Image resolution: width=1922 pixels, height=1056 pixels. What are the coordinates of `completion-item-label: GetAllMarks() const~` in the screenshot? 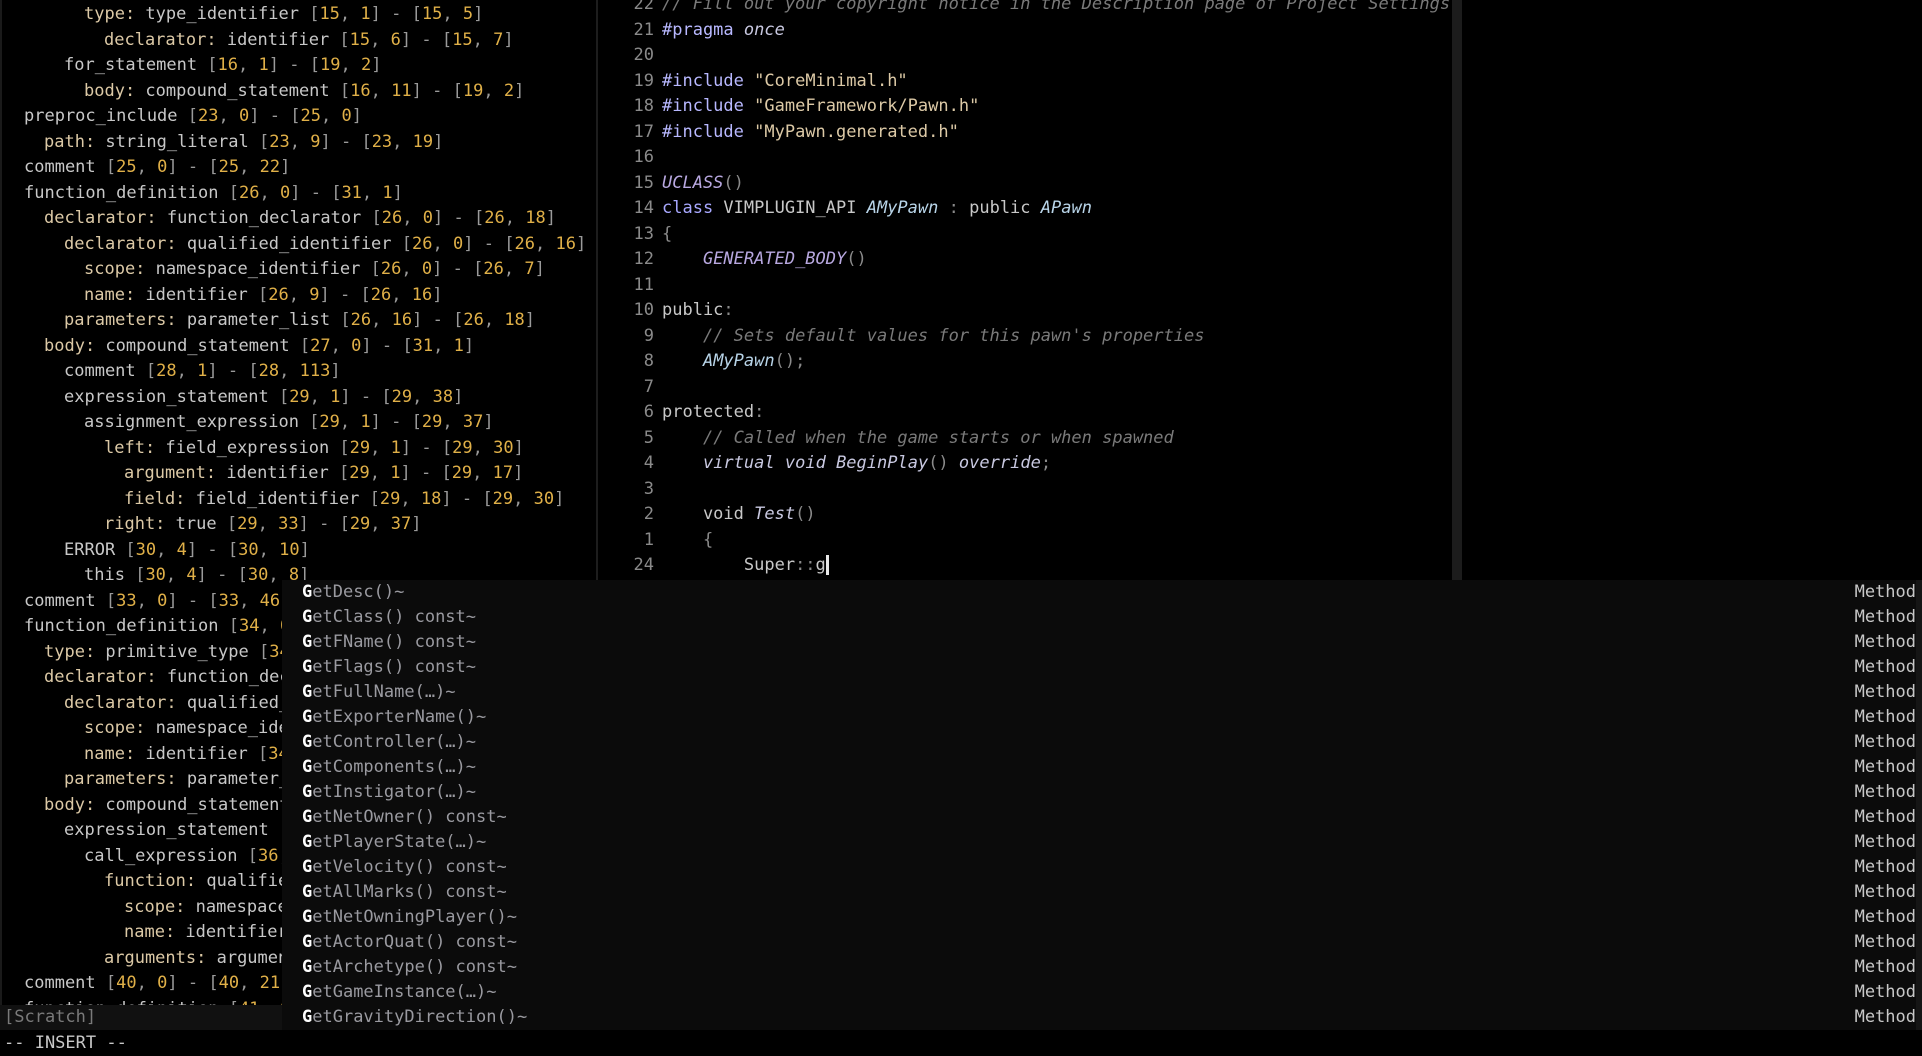 It's located at (404, 892).